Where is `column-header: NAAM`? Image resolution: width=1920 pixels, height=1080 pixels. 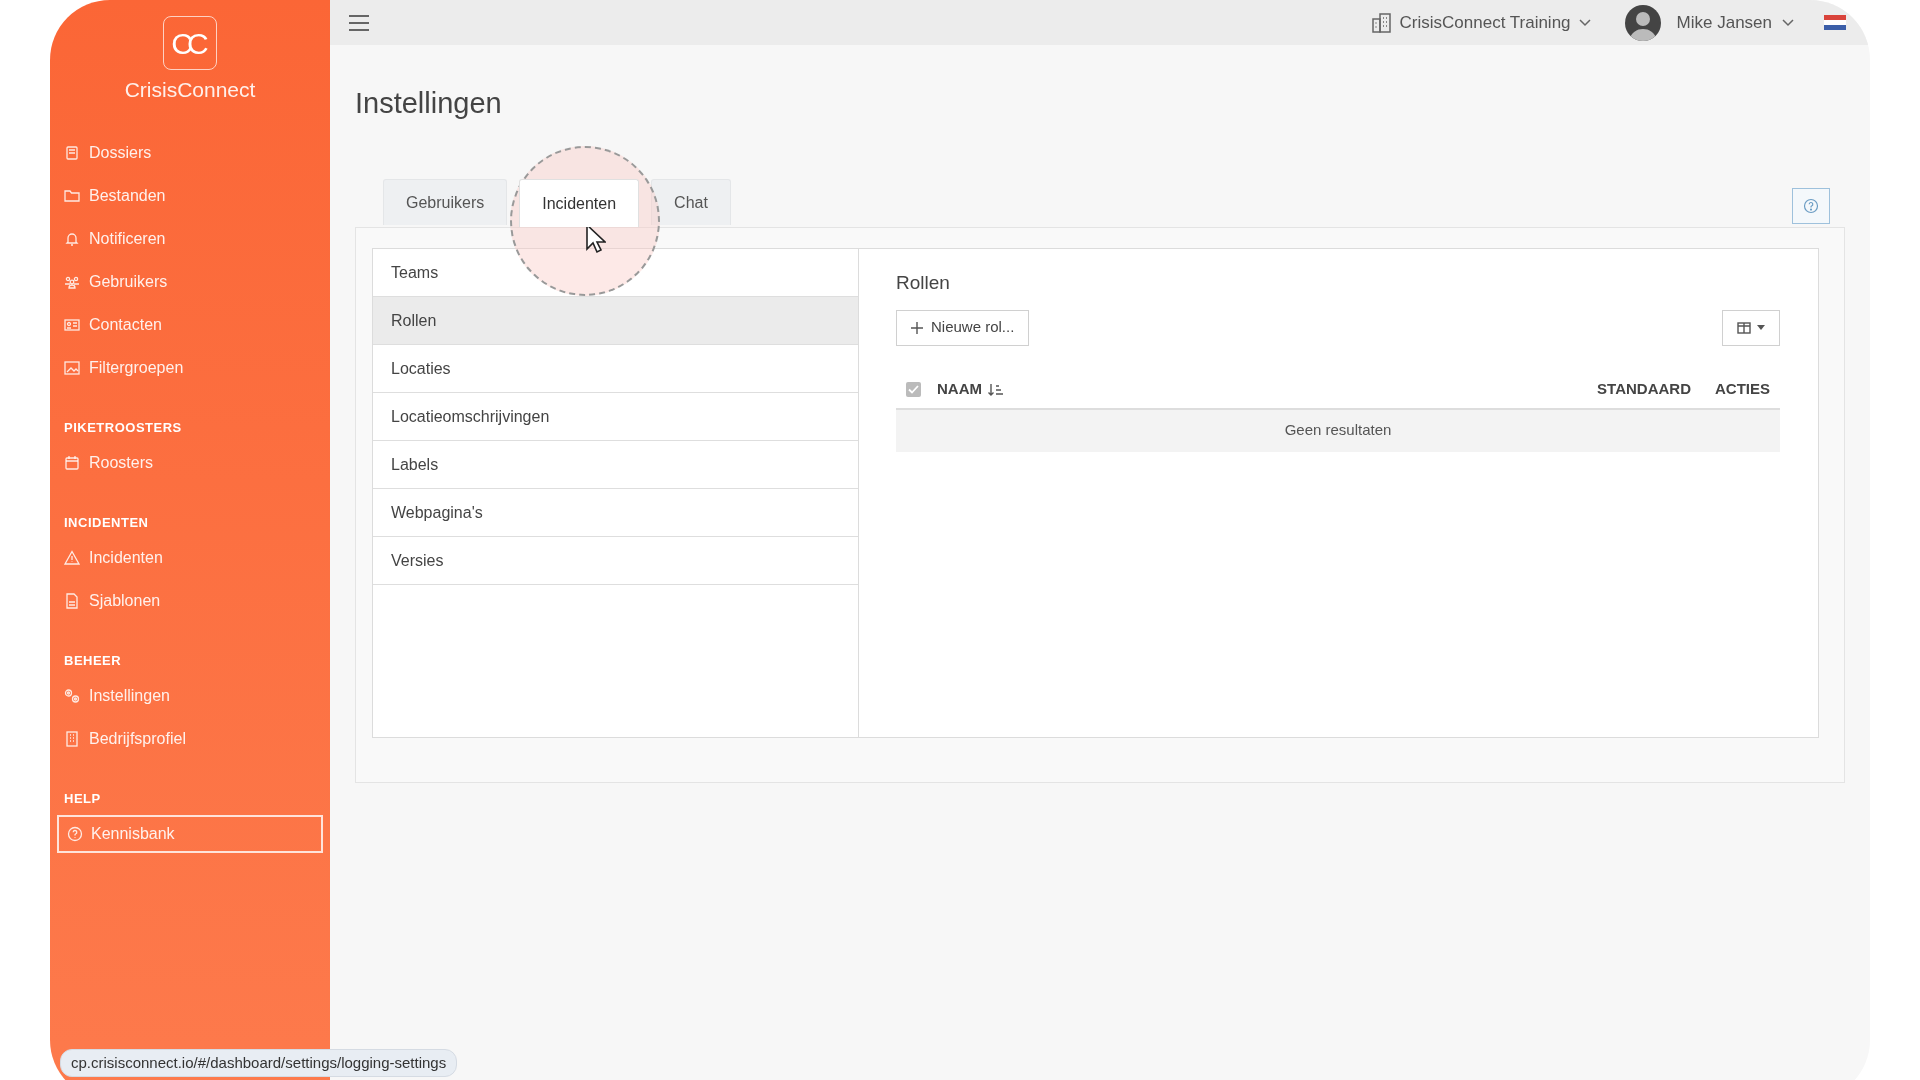 column-header: NAAM is located at coordinates (959, 389).